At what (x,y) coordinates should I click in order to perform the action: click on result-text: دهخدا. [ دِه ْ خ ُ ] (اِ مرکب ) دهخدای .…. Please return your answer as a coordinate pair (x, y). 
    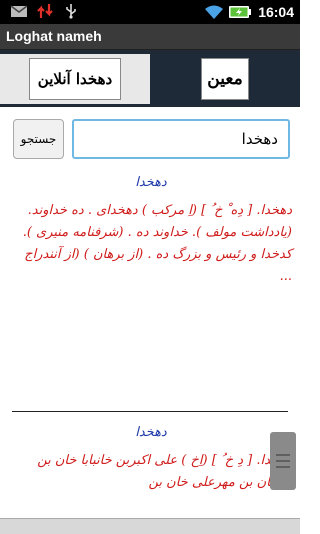
    Looking at the image, I should click on (157, 243).